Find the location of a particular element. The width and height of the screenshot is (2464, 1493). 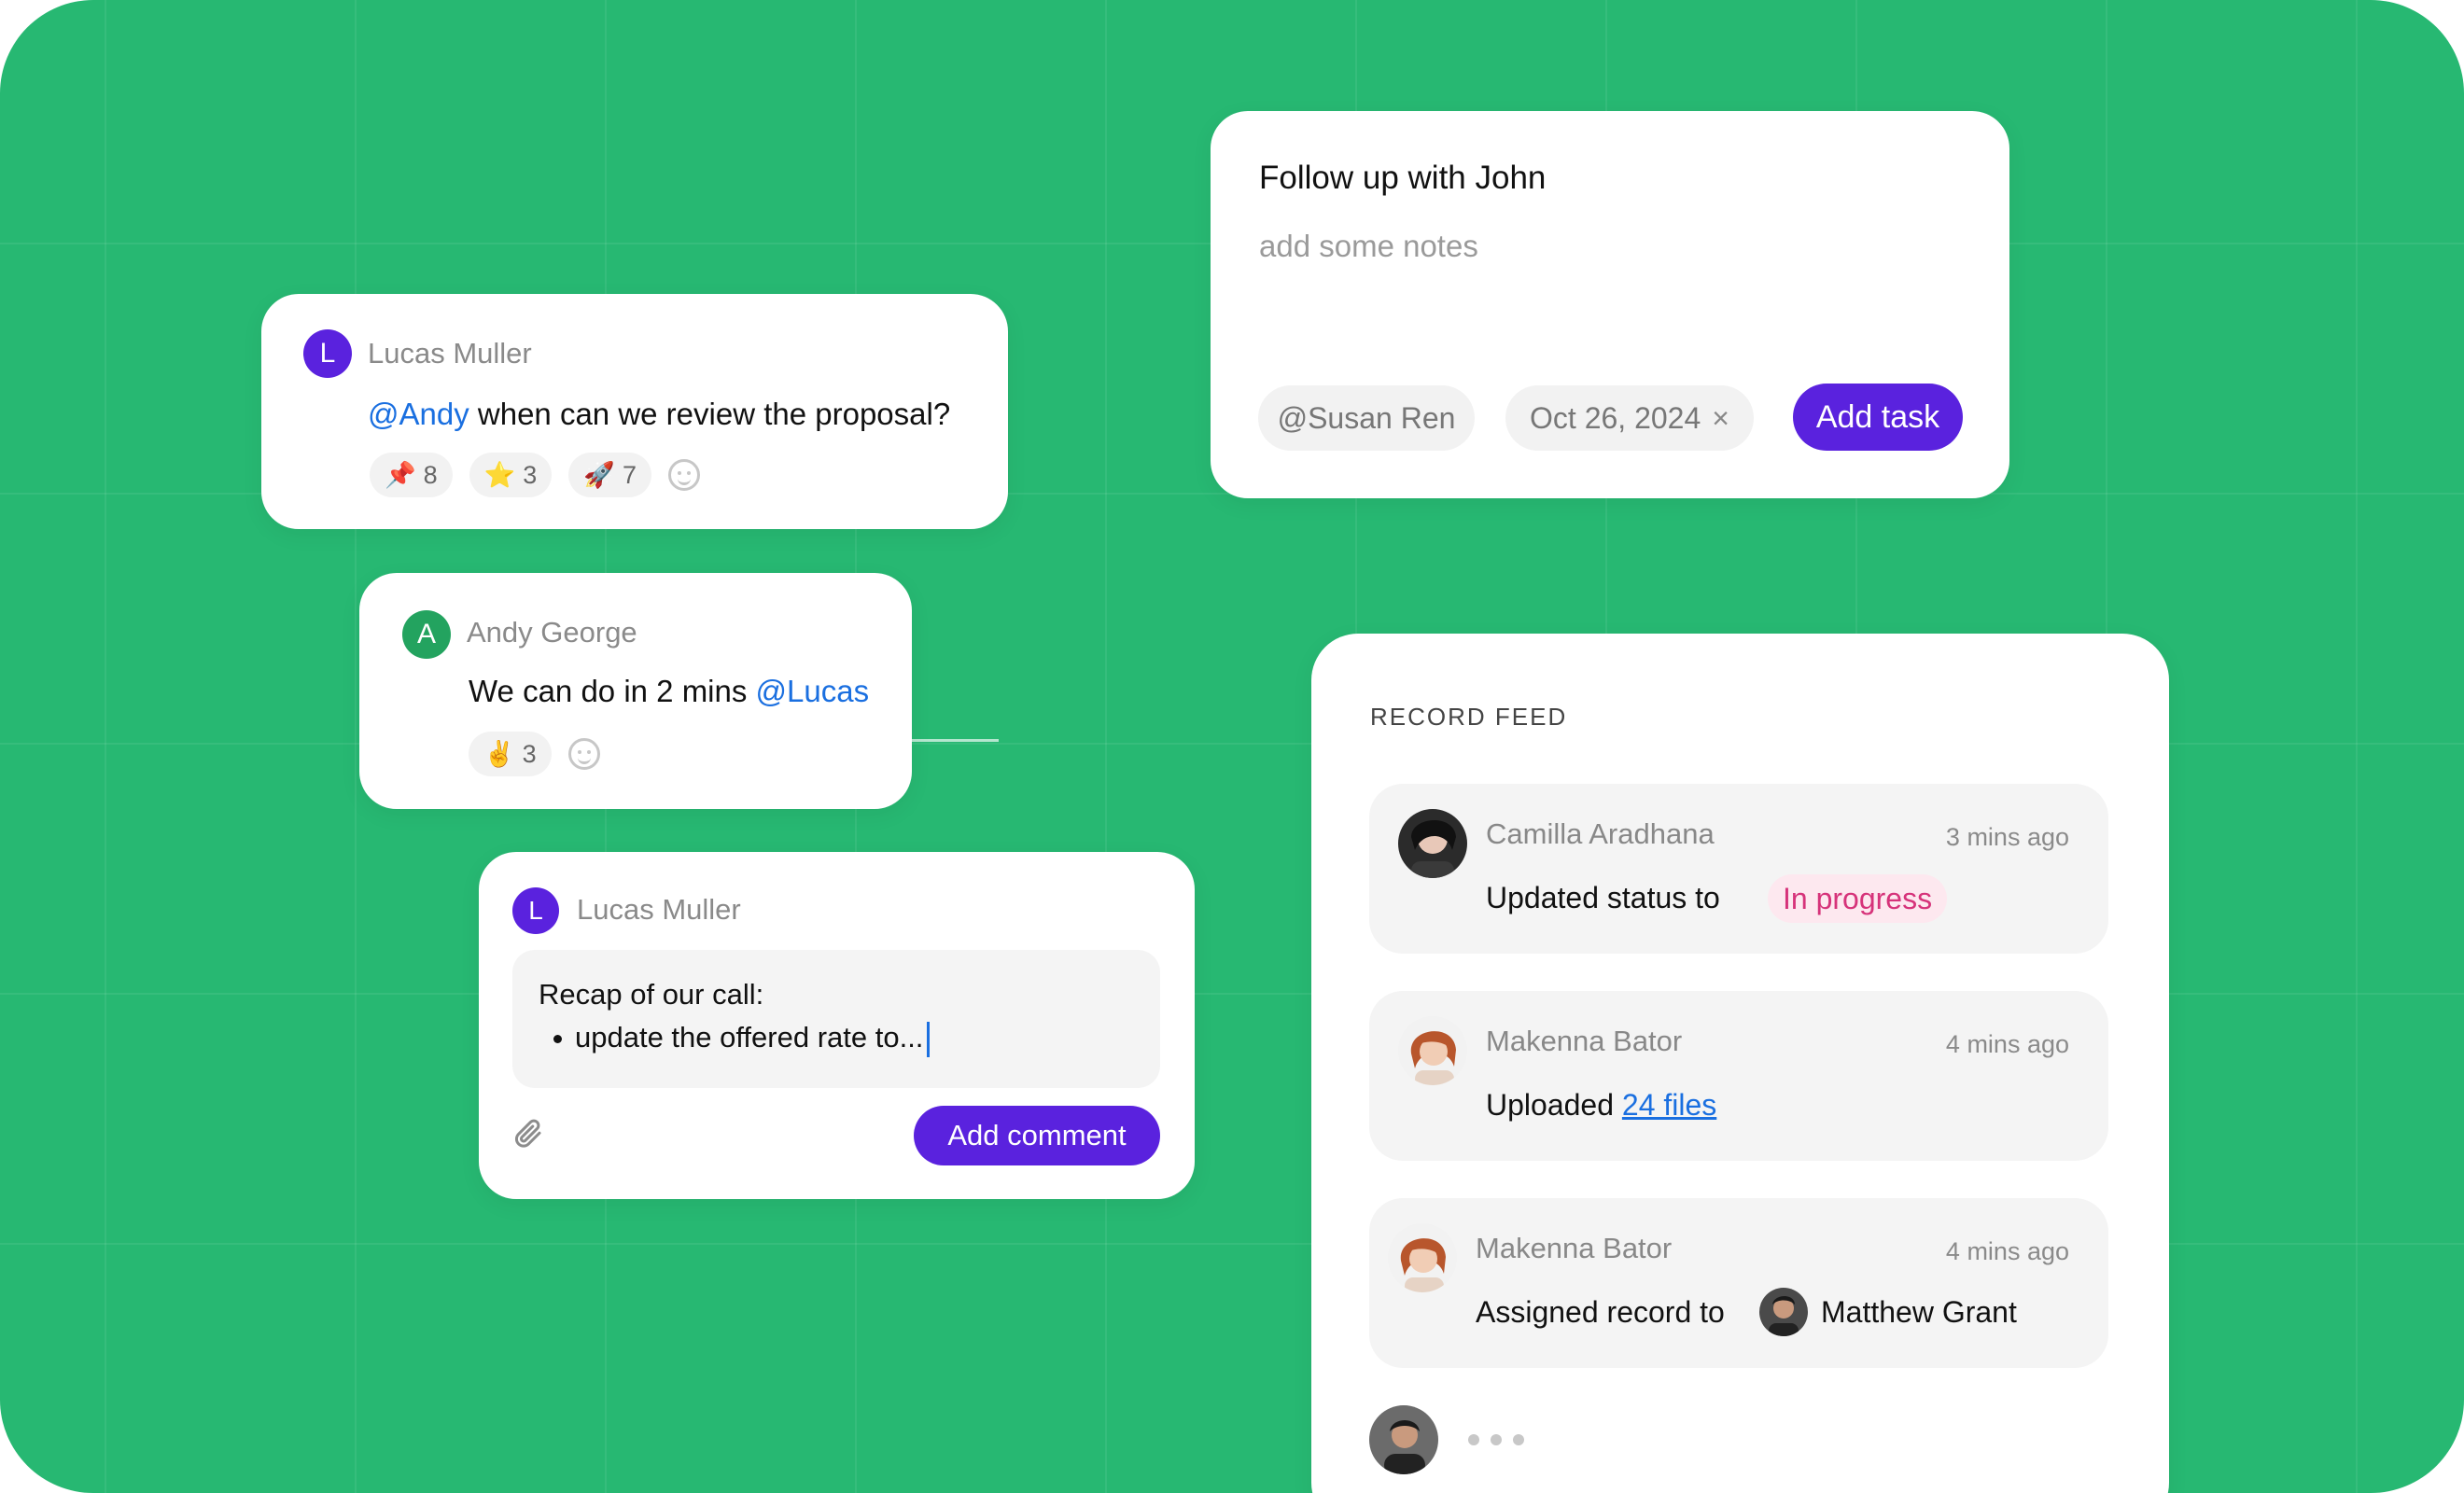

reaction-rocket: 🚀 7 is located at coordinates (609, 475).